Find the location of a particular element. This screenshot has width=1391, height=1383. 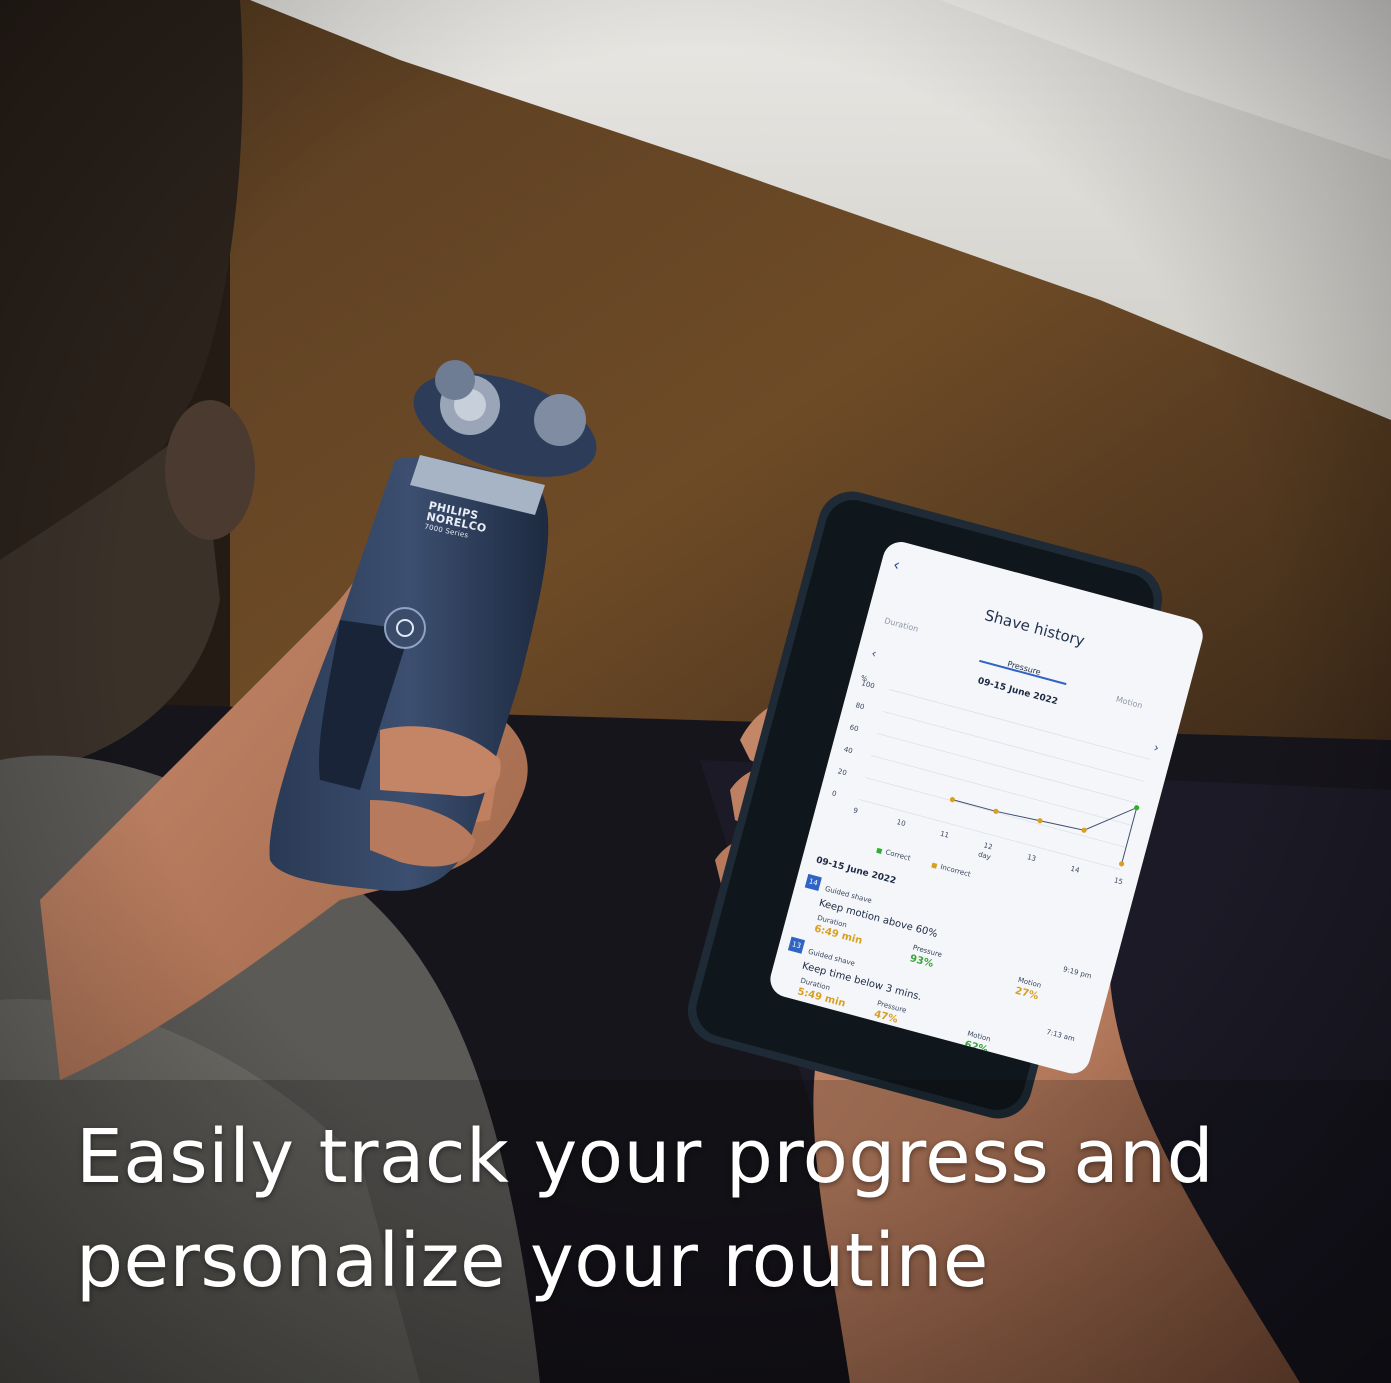

x-tick-label: 12 is located at coordinates (988, 846).